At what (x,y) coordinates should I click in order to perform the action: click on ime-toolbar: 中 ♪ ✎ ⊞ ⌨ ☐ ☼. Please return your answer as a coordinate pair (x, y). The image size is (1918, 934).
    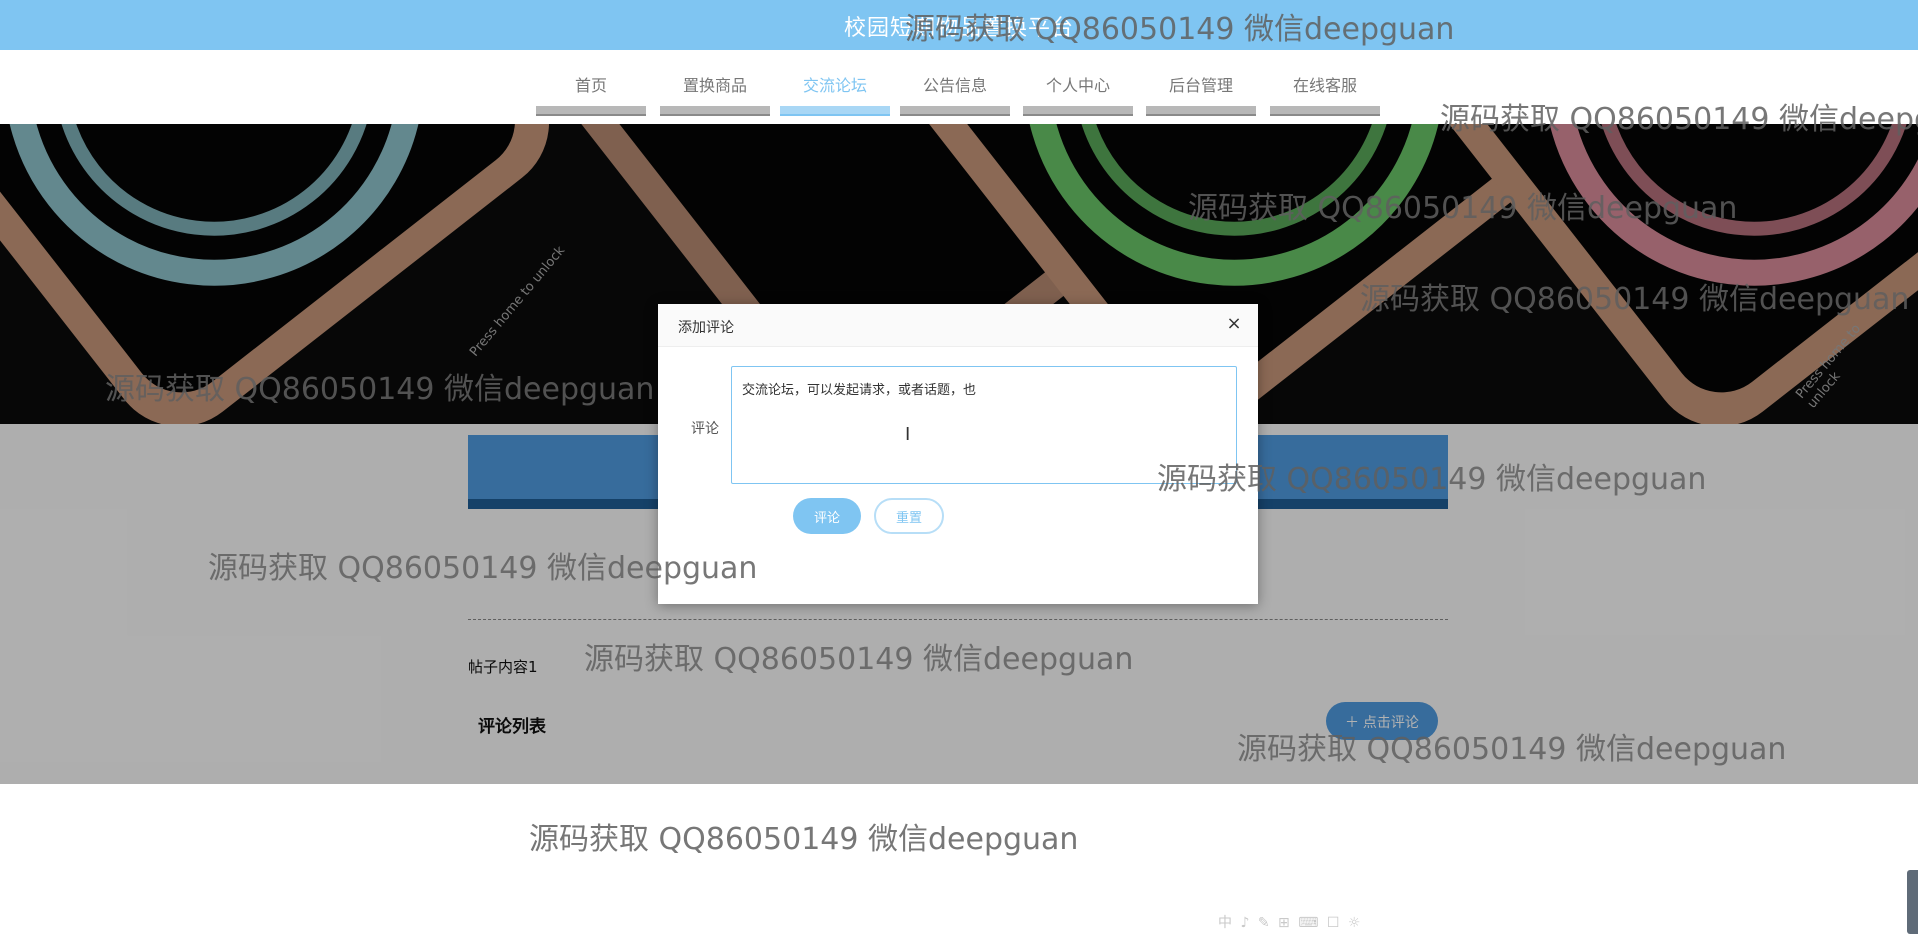
    Looking at the image, I should click on (1290, 922).